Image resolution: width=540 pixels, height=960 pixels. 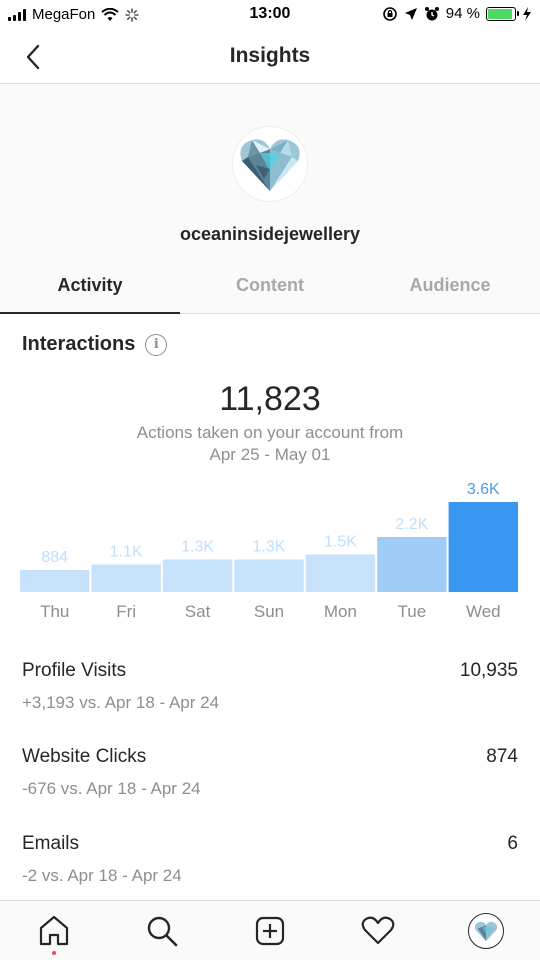 I want to click on metric-value: 10,935, so click(x=488, y=670).